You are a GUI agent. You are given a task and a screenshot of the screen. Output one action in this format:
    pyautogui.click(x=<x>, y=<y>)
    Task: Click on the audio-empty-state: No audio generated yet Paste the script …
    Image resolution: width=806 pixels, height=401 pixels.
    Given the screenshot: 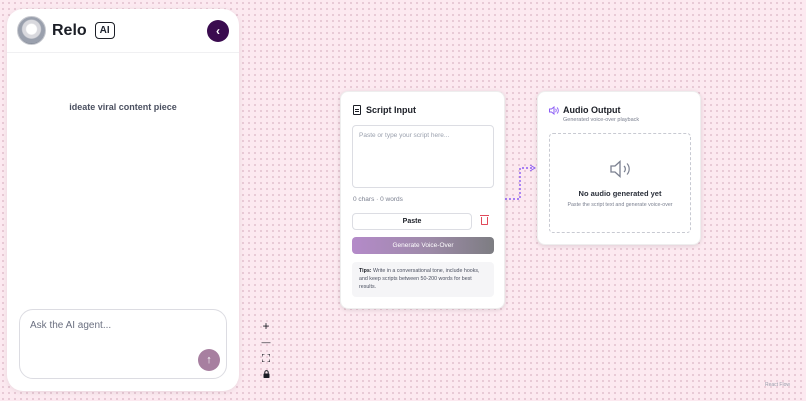 What is the action you would take?
    pyautogui.click(x=620, y=183)
    